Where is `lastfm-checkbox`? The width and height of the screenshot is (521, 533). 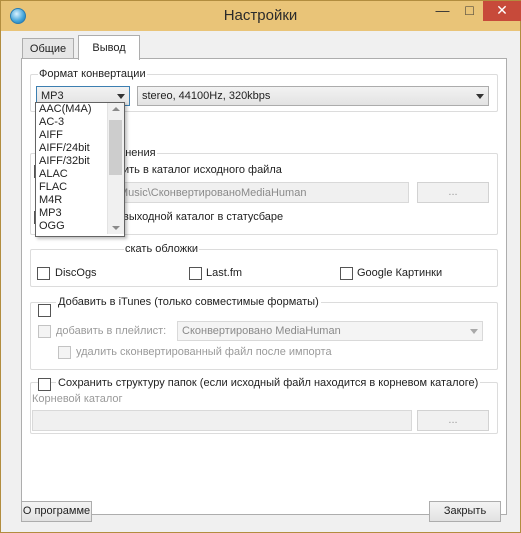 lastfm-checkbox is located at coordinates (195, 273).